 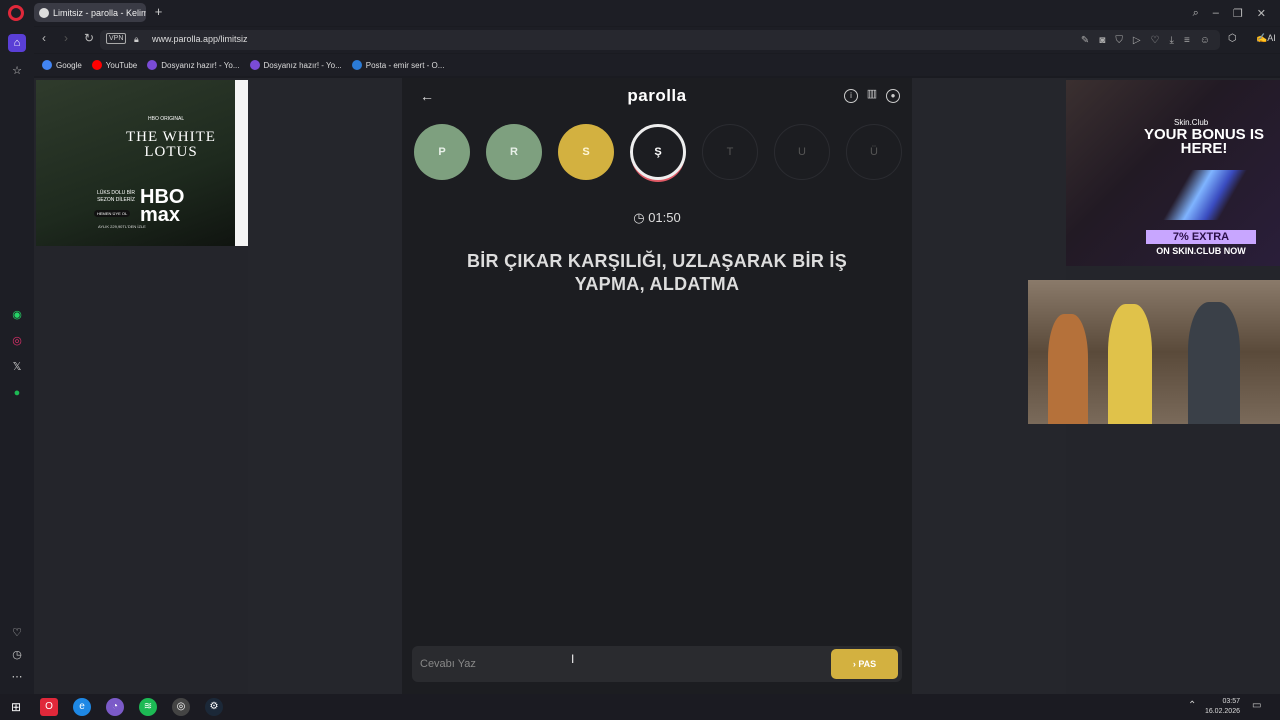 What do you see at coordinates (17, 315) in the screenshot?
I see `whatsapp-icon: ◉` at bounding box center [17, 315].